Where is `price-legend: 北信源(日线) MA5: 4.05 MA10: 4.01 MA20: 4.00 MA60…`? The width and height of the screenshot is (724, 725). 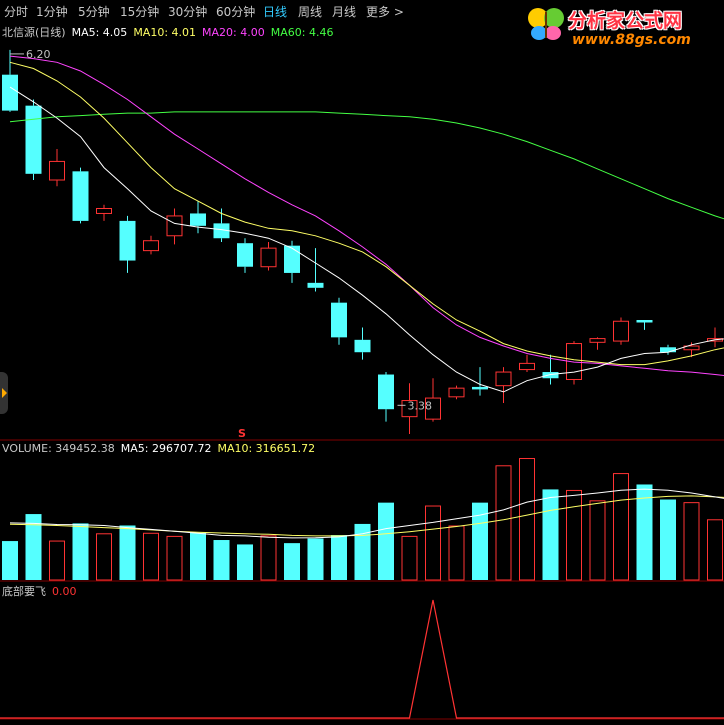 price-legend: 北信源(日线) MA5: 4.05 MA10: 4.01 MA20: 4.00 MA60… is located at coordinates (170, 32).